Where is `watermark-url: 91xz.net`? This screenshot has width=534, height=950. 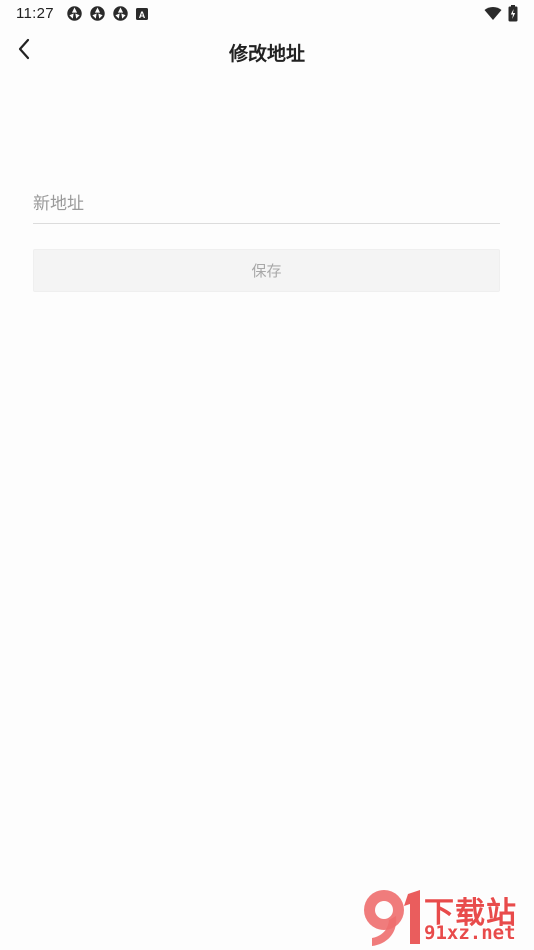
watermark-url: 91xz.net is located at coordinates (470, 933).